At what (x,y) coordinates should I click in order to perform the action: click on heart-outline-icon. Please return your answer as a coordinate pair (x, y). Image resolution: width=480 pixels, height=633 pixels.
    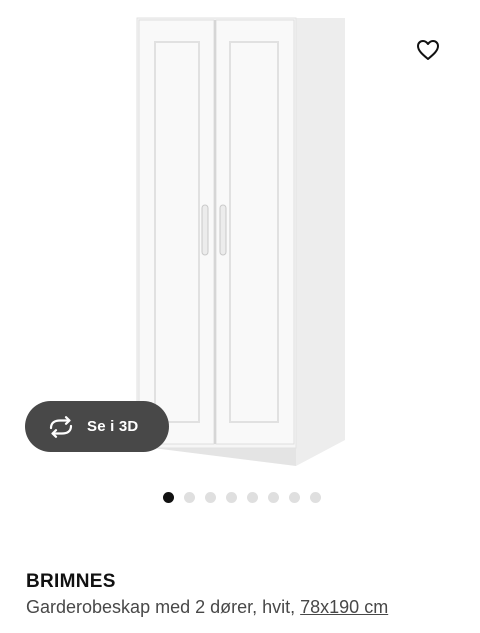
    Looking at the image, I should click on (428, 50).